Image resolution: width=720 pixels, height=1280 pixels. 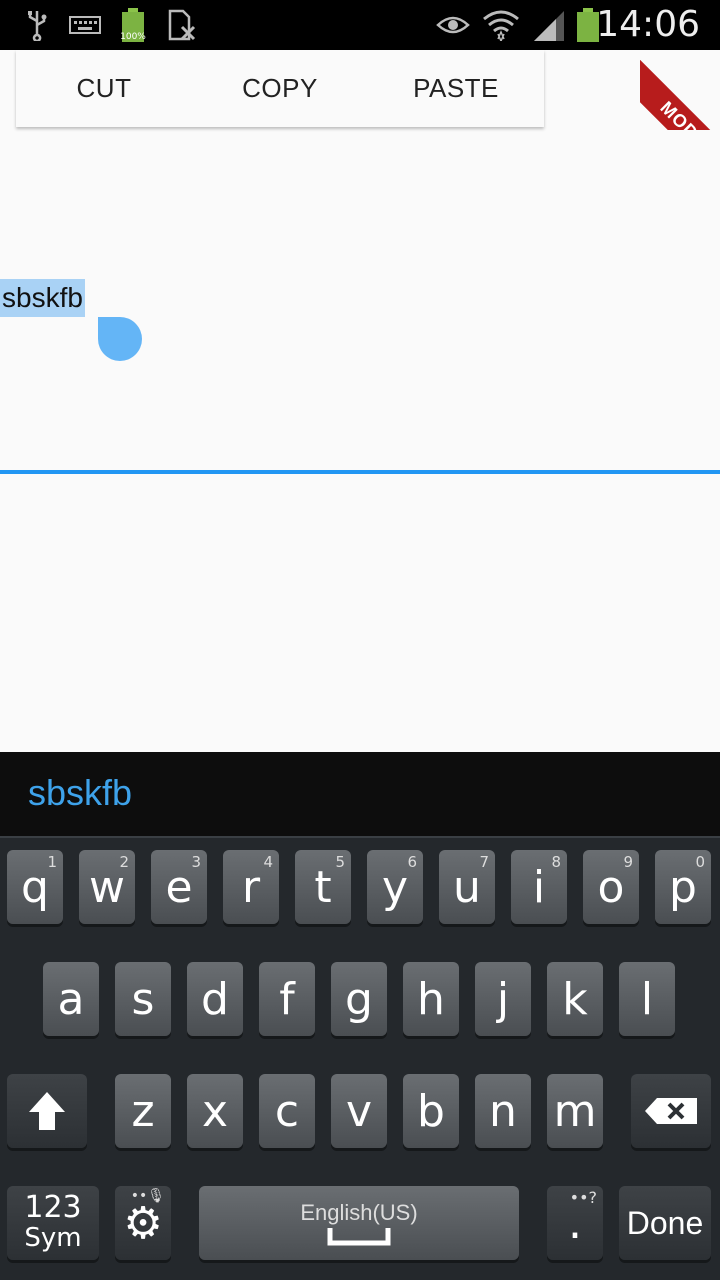 What do you see at coordinates (143, 999) in the screenshot?
I see `key-s: s` at bounding box center [143, 999].